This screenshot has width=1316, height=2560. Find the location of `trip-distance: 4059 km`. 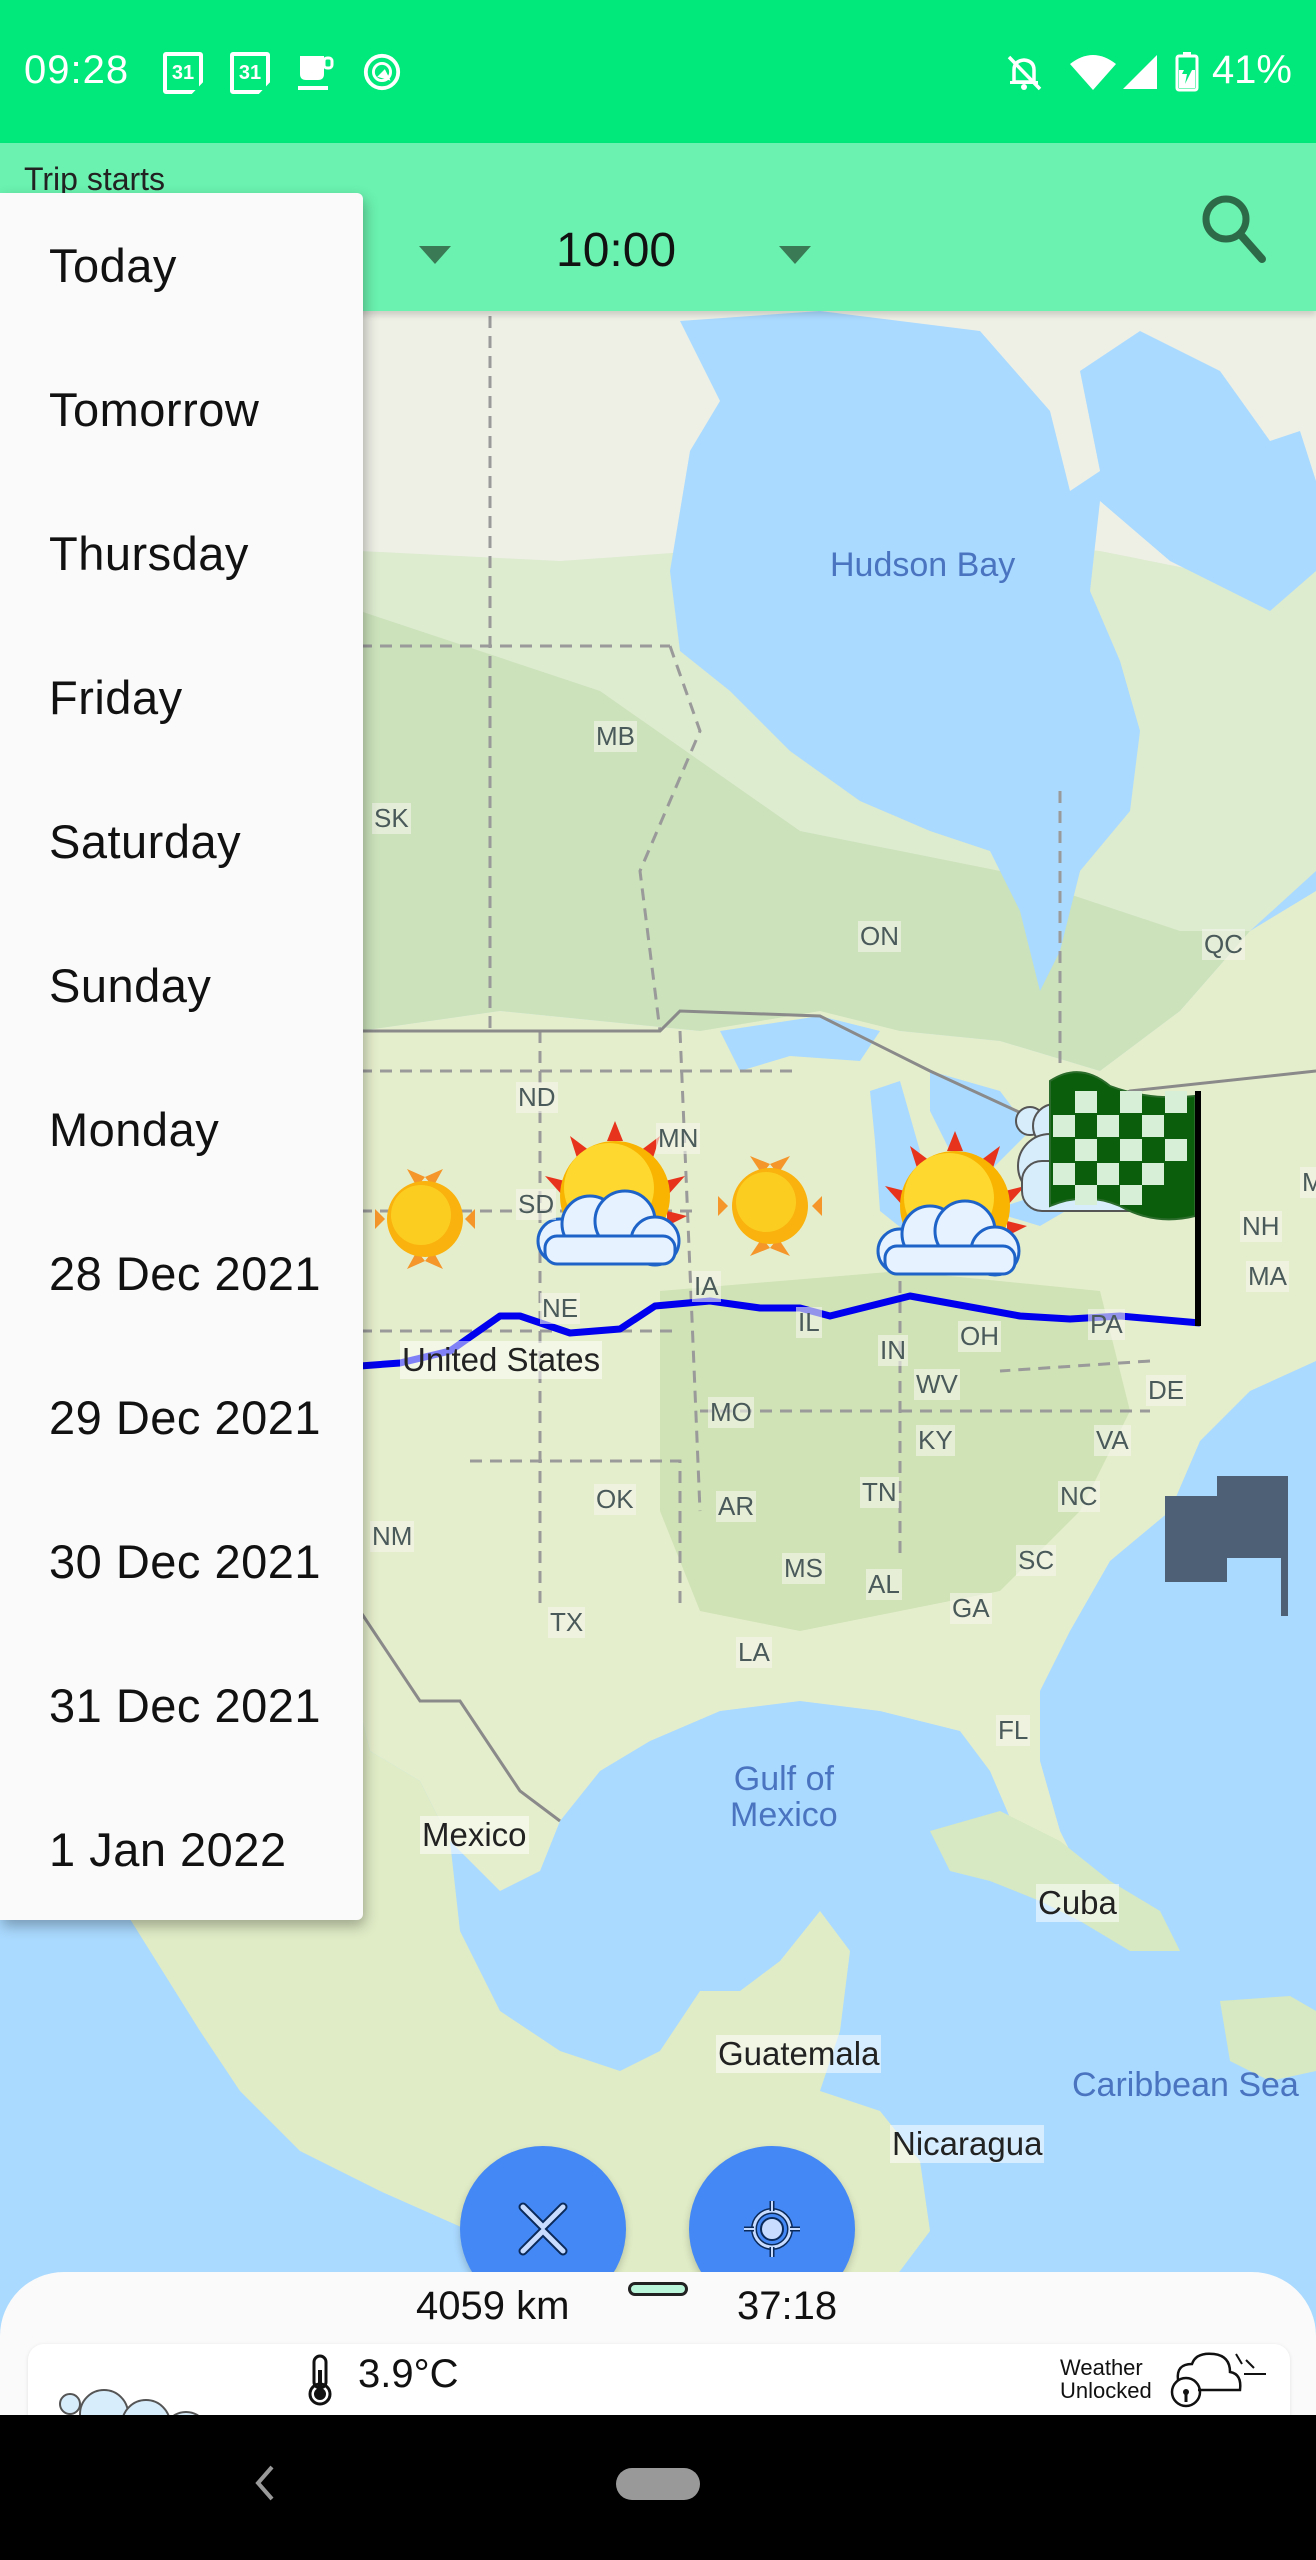

trip-distance: 4059 km is located at coordinates (493, 2306).